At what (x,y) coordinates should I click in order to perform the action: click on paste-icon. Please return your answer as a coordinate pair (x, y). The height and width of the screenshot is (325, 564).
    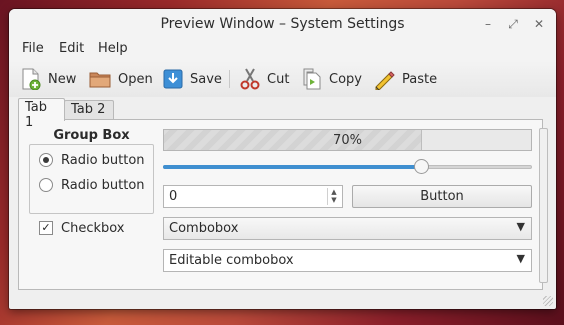
    Looking at the image, I should click on (384, 79).